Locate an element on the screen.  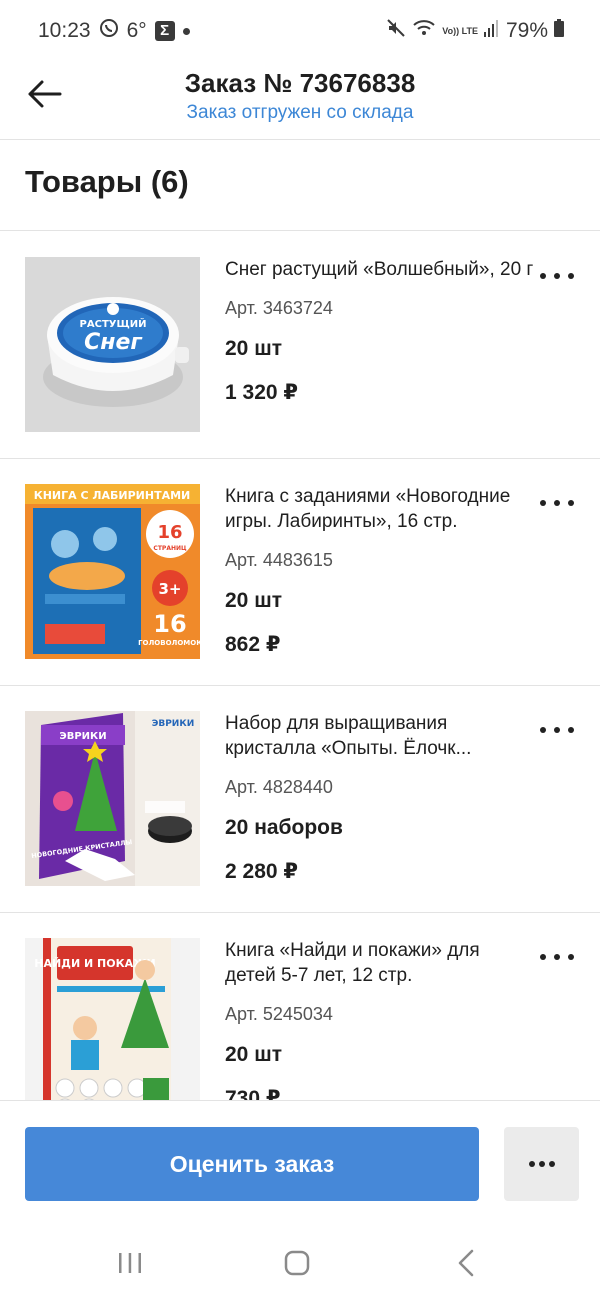
product-price: 1 320 ₽ is located at coordinates (261, 392).